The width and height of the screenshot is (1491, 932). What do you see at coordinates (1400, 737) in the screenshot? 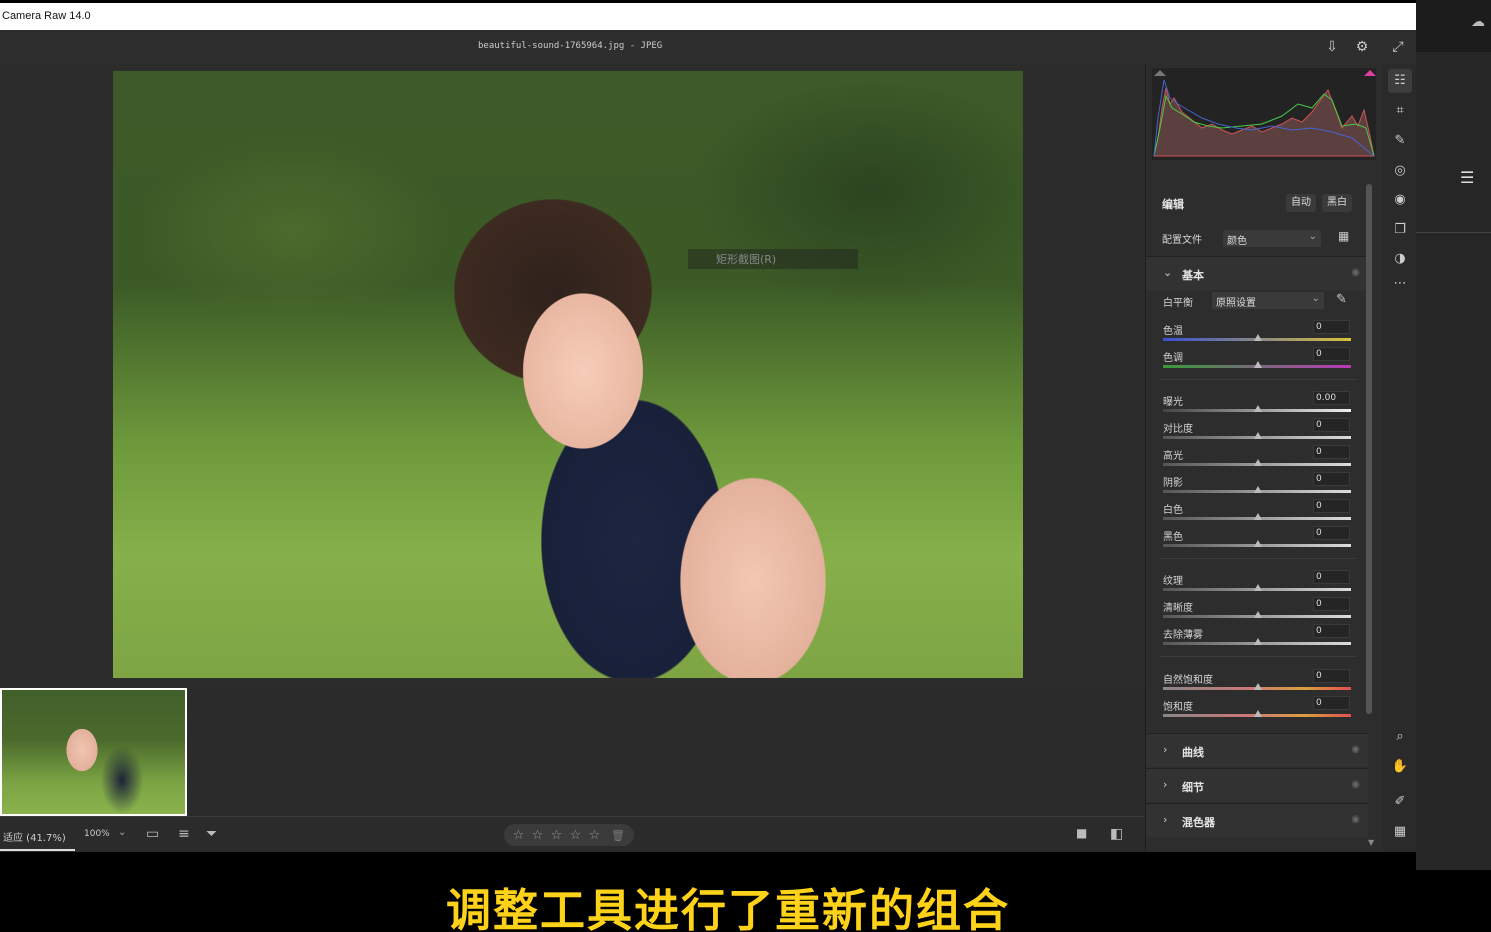
I see `zoom-icon: ⌕` at bounding box center [1400, 737].